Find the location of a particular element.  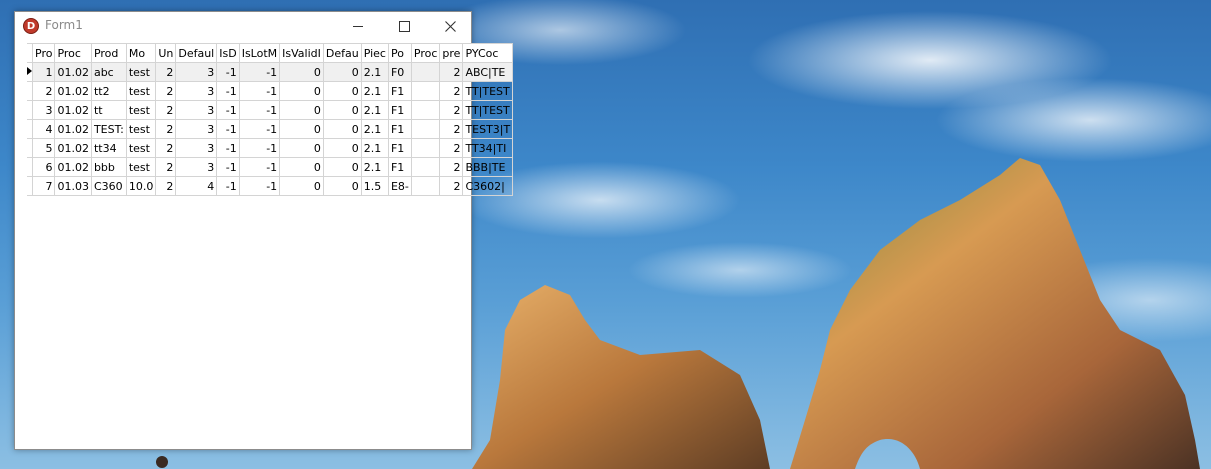

grid-cell: tt2 is located at coordinates (108, 91).